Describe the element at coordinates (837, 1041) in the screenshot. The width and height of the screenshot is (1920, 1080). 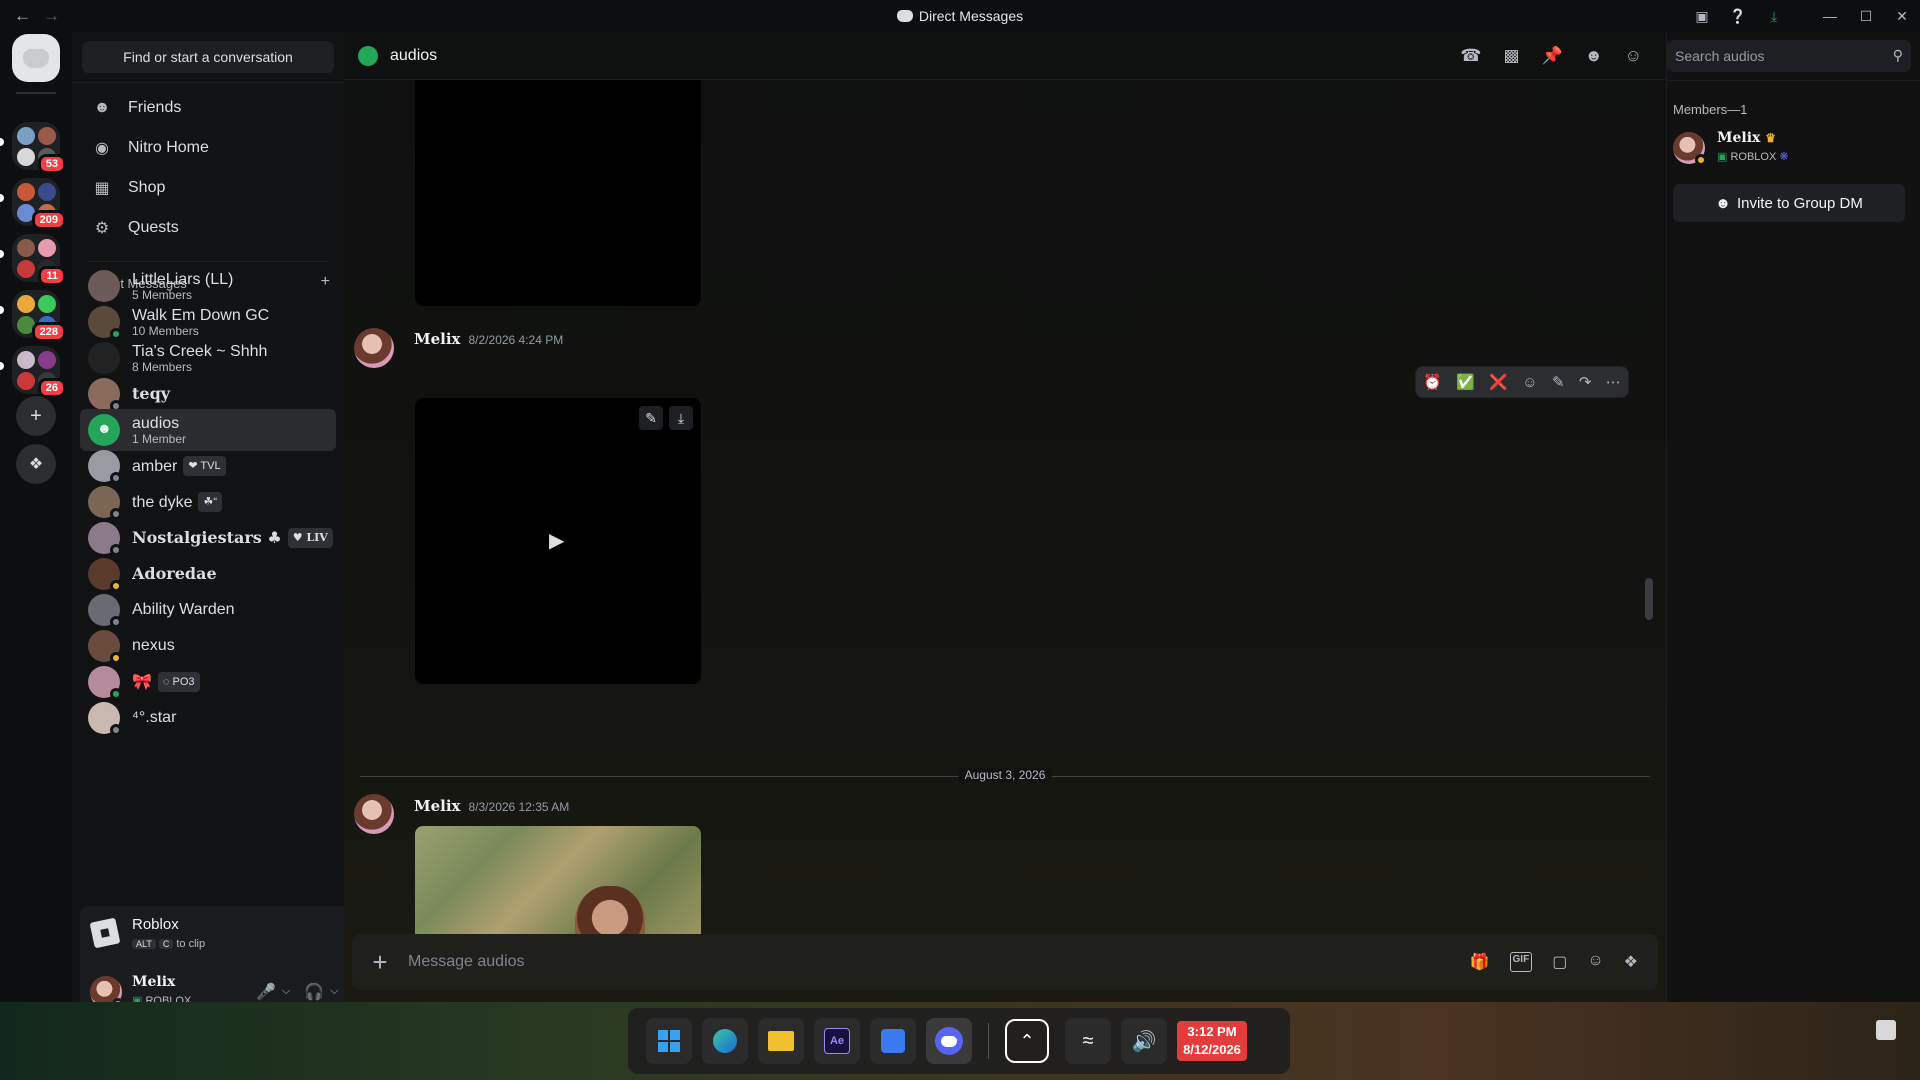
I see `after-effects-icon: Ae` at that location.